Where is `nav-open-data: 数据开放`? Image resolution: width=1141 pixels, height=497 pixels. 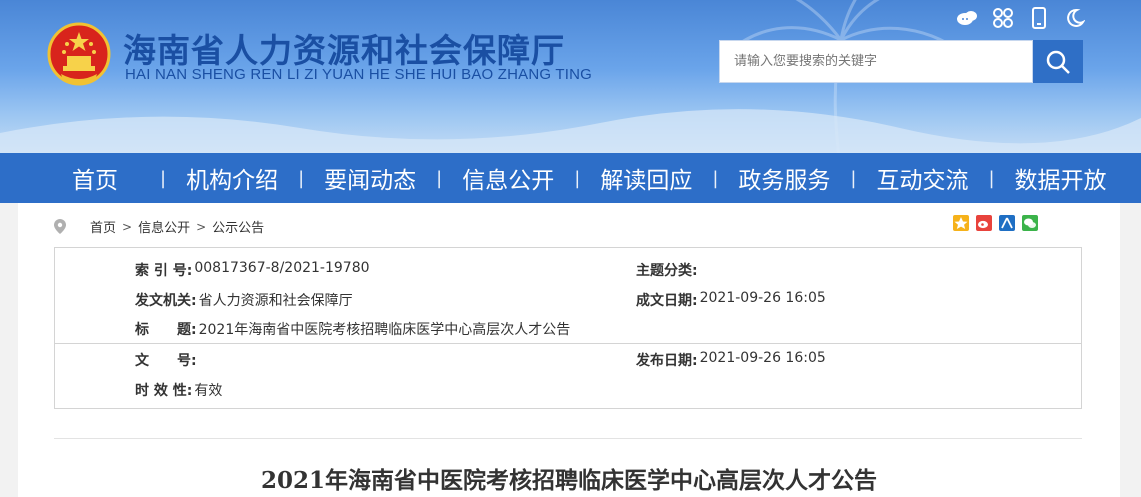
nav-open-data: 数据开放 is located at coordinates (1061, 178).